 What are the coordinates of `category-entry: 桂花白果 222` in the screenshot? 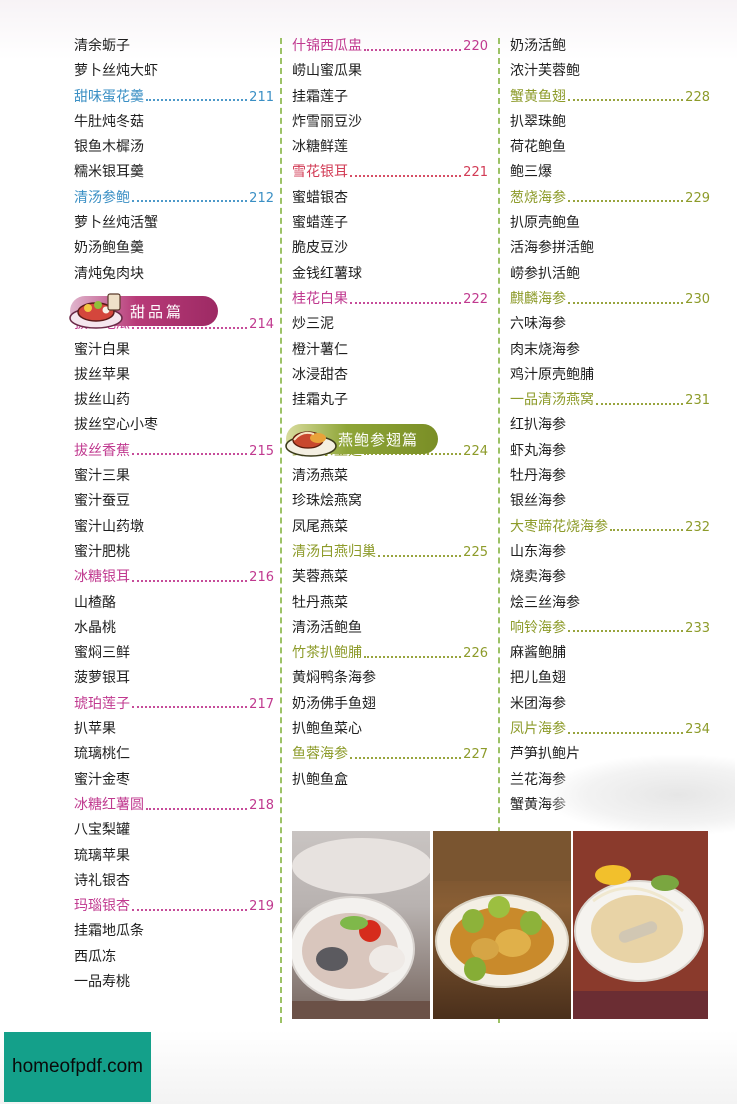 It's located at (390, 299).